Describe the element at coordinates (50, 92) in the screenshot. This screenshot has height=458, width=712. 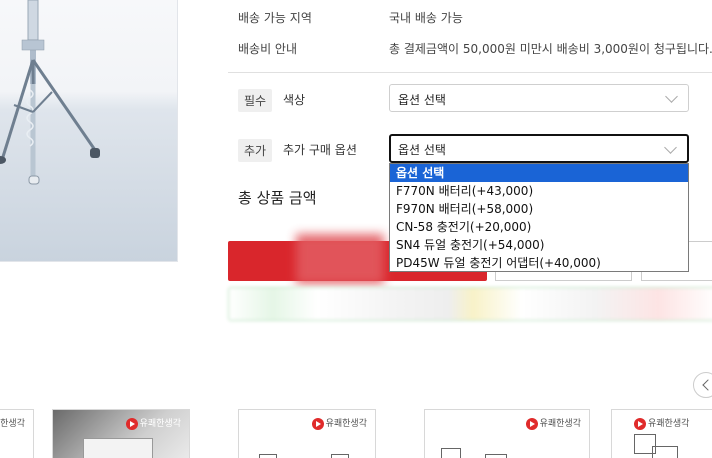
I see `tripod-stand-illustration` at that location.